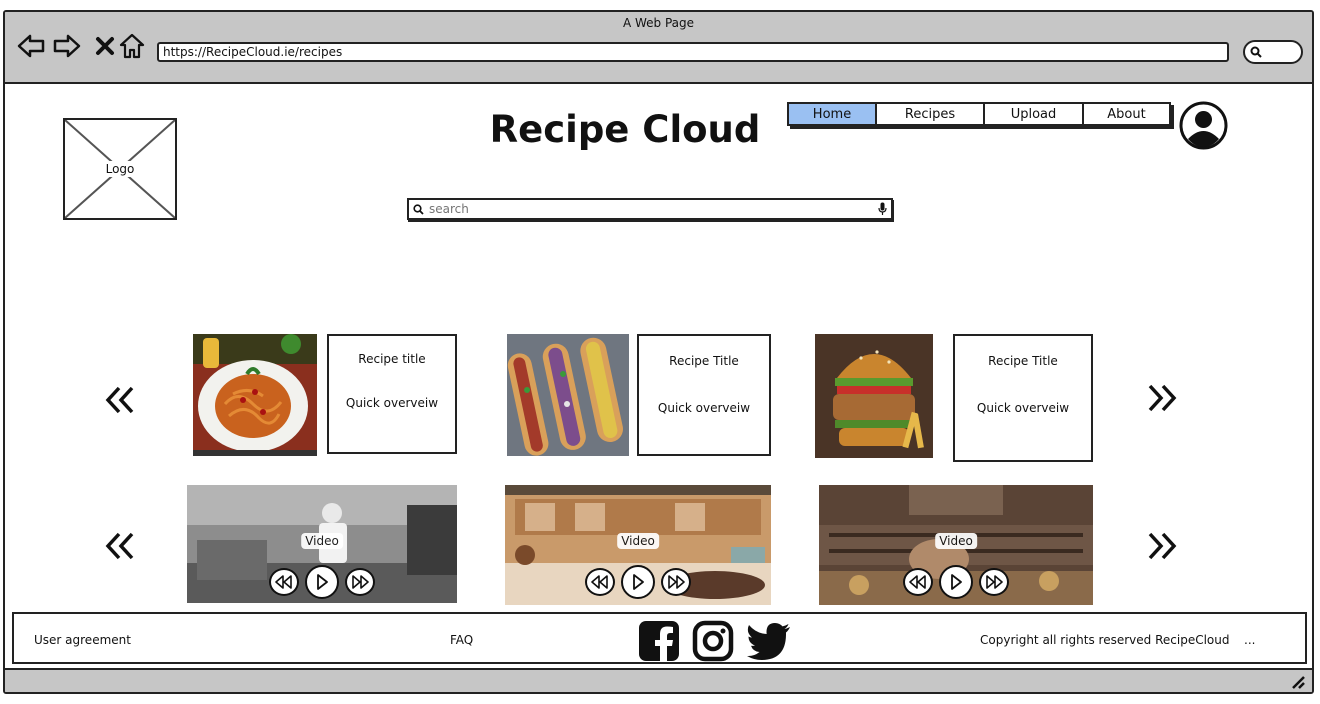 The image size is (1320, 704). Describe the element at coordinates (658, 23) in the screenshot. I see `window-title: A Web Page` at that location.